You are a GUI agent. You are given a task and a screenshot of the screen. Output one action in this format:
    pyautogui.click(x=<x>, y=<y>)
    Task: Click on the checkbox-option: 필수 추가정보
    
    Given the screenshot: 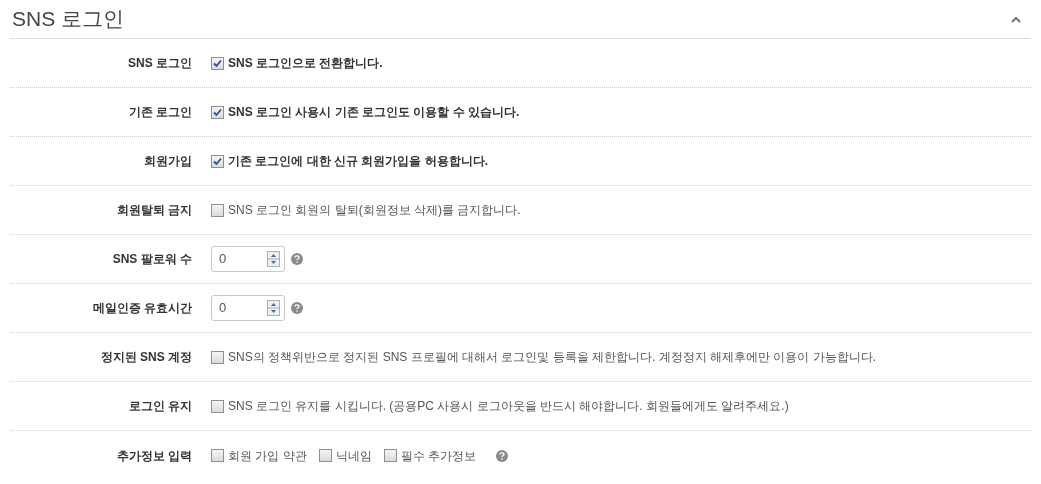 What is the action you would take?
    pyautogui.click(x=429, y=455)
    